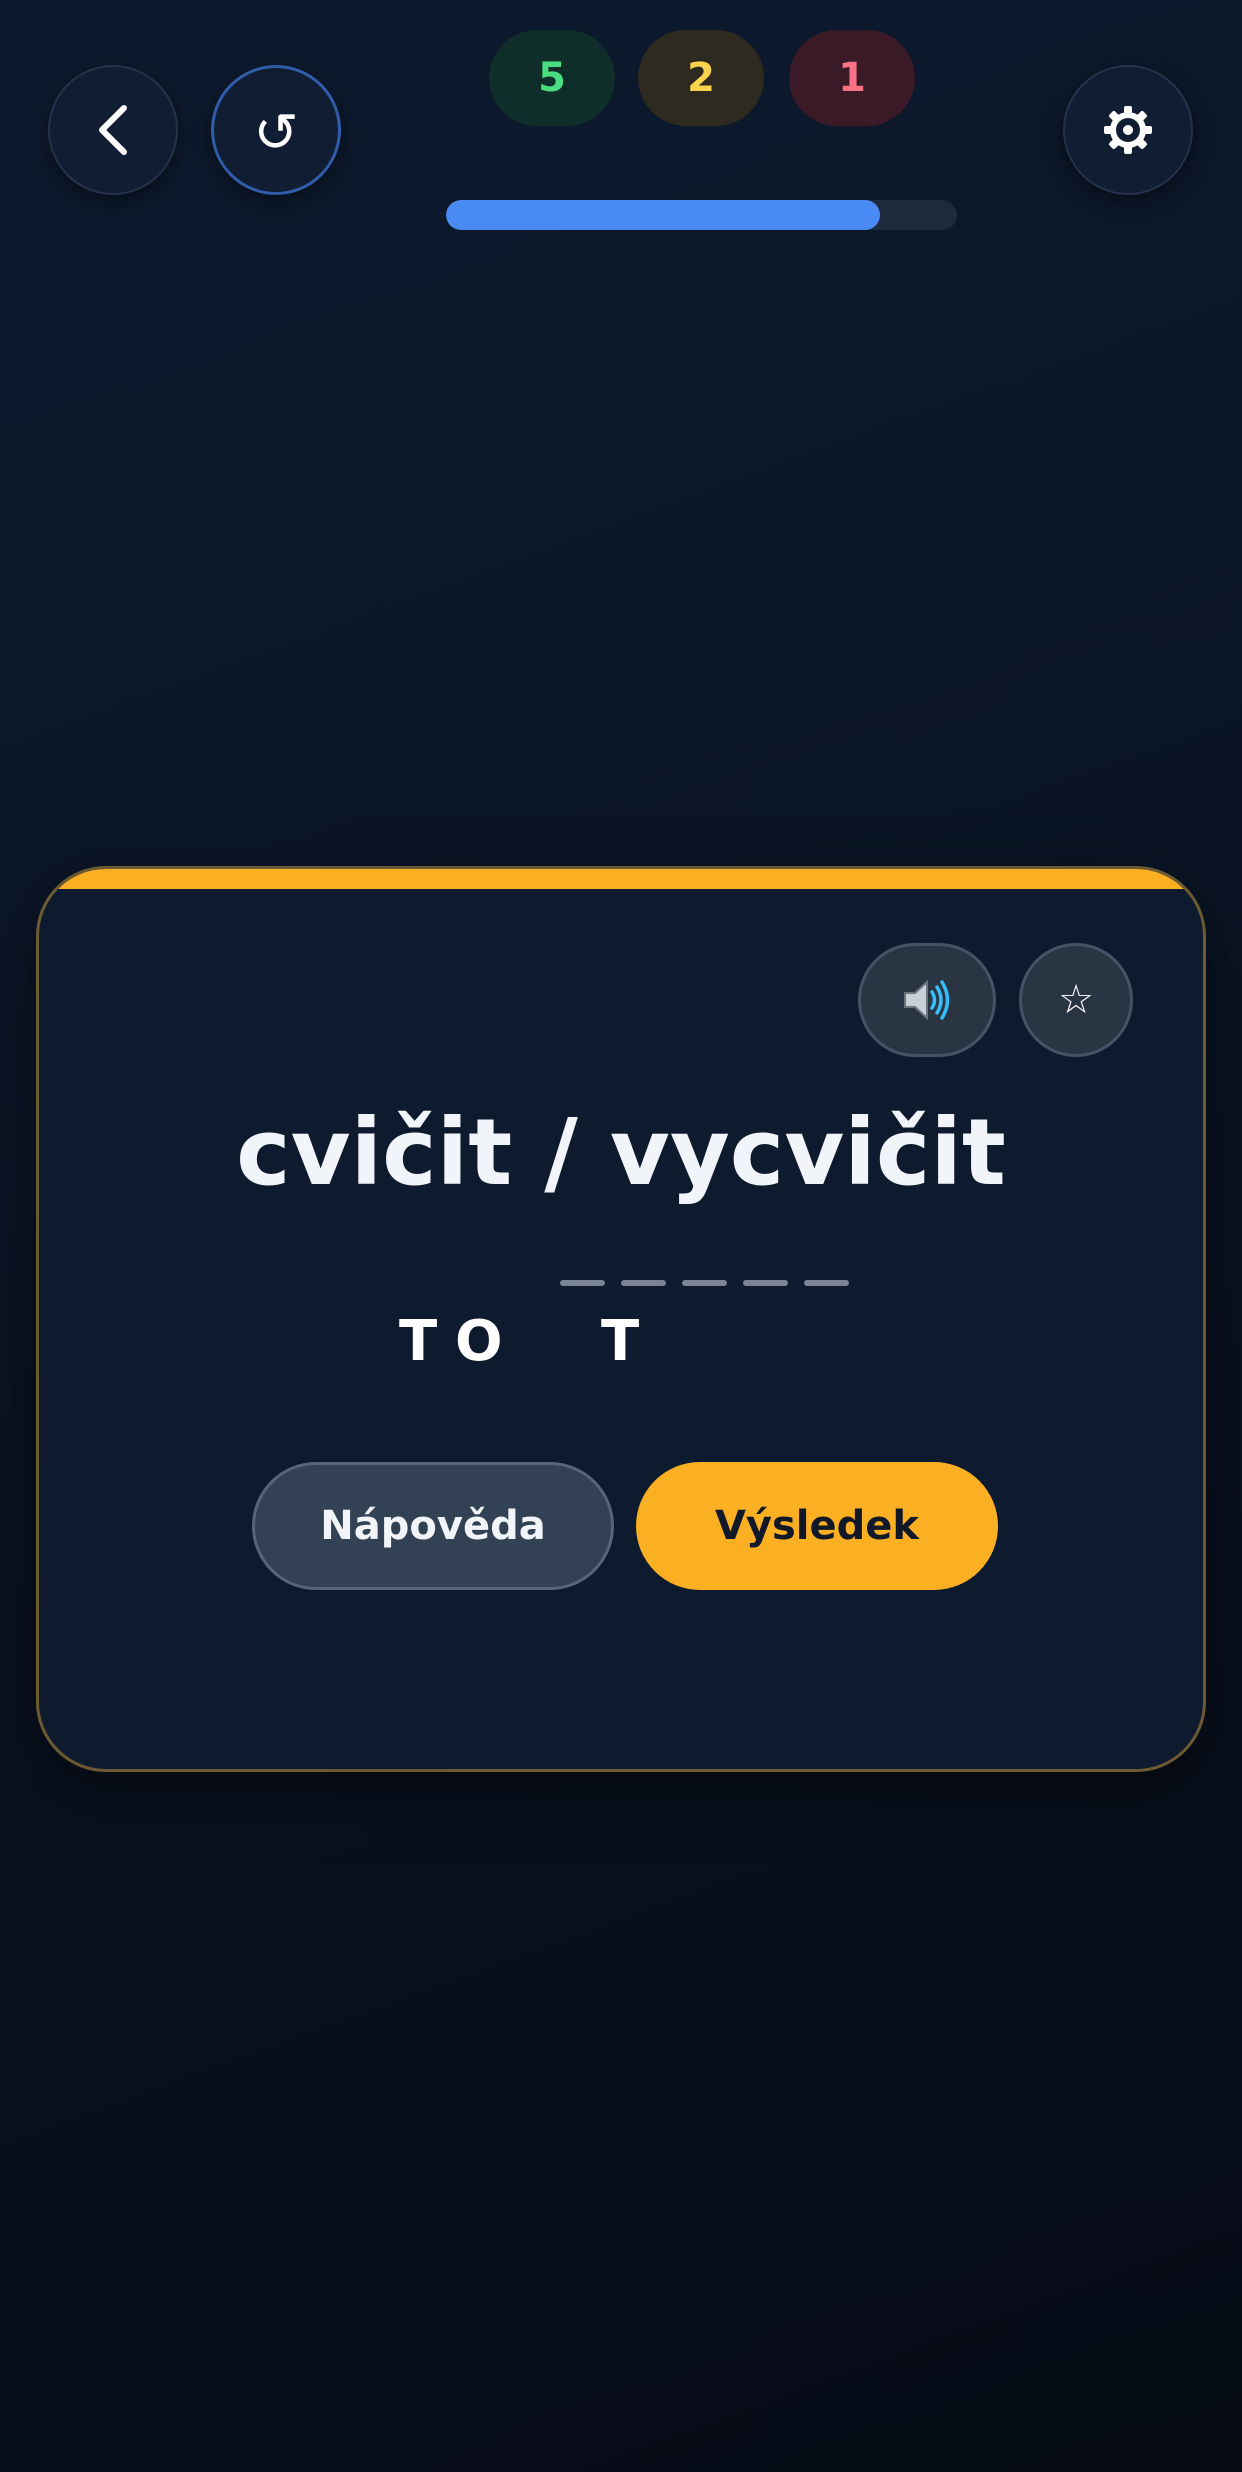 The width and height of the screenshot is (1242, 2472). I want to click on hint-button-label: Nápověda, so click(433, 1526).